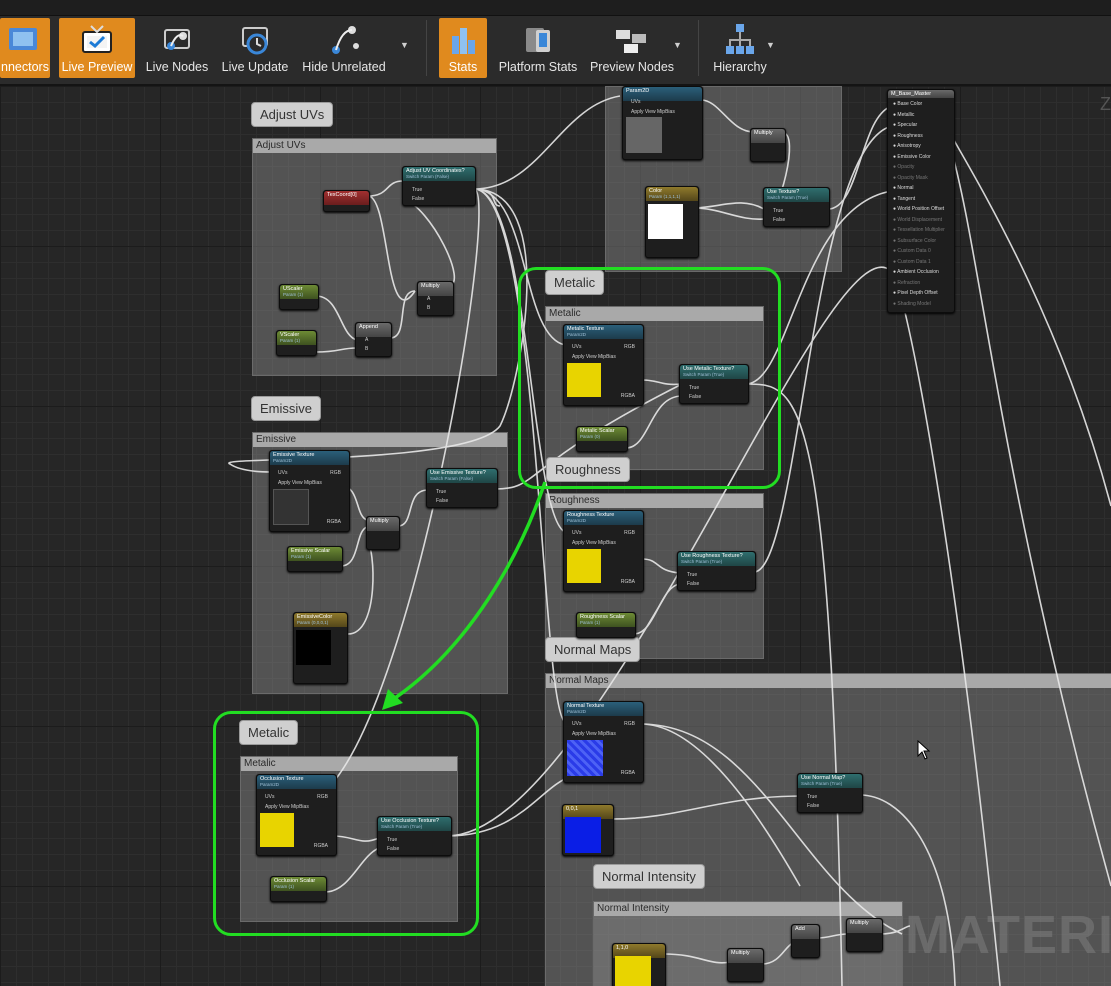 The height and width of the screenshot is (986, 1111). I want to click on toolbar-hierarchy-button: Hierarchy, so click(740, 48).